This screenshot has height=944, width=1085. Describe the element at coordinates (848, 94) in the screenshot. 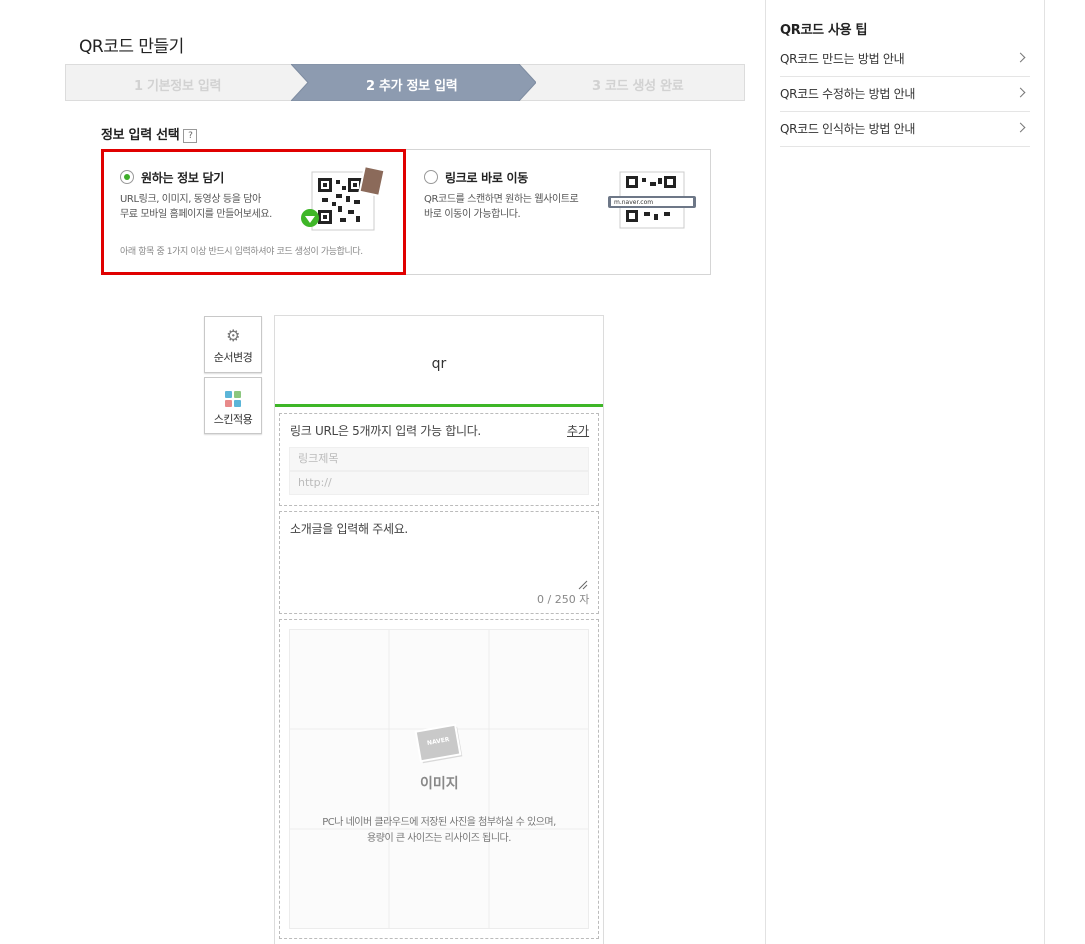

I see `tip-item-label: QR코드 수정하는 방법 안내` at that location.